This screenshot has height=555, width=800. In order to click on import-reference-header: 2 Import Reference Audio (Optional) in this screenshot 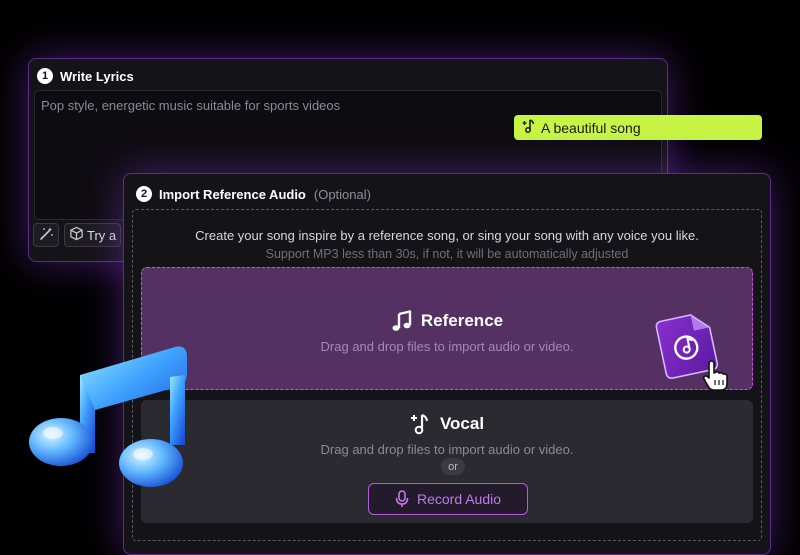, I will do `click(253, 194)`.